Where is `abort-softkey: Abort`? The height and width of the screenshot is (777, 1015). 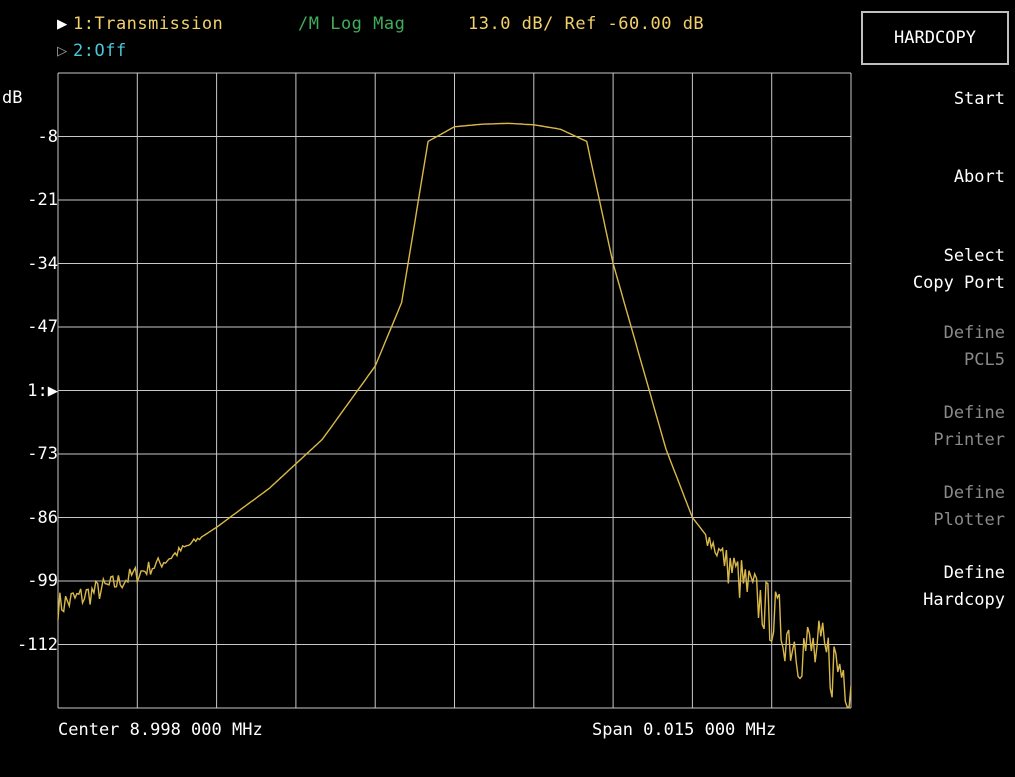 abort-softkey: Abort is located at coordinates (979, 177).